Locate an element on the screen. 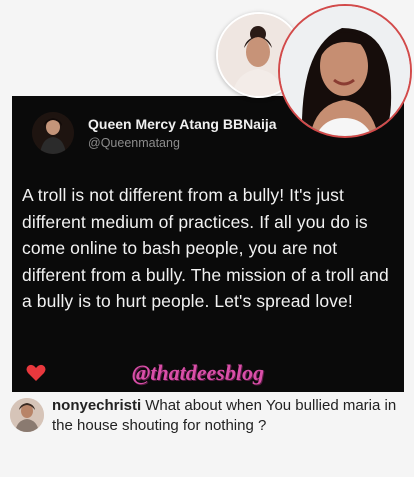 This screenshot has width=414, height=477. comment-avatar is located at coordinates (27, 415).